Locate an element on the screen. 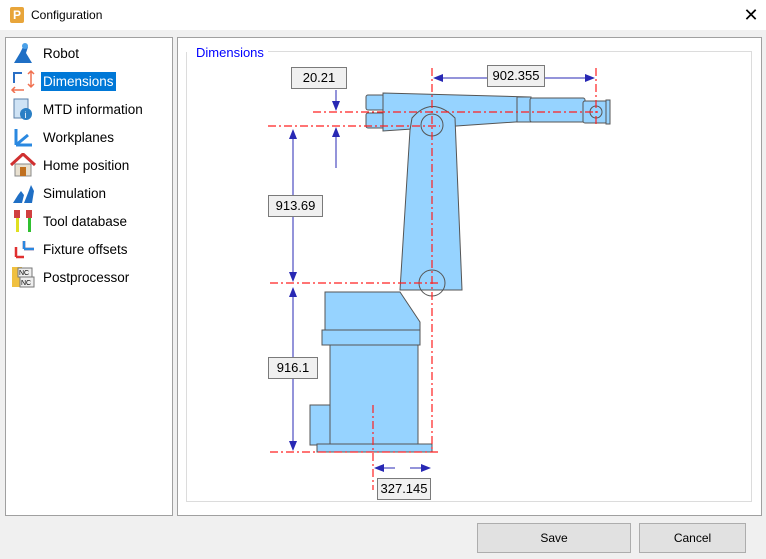 This screenshot has width=766, height=559. base-height-field: 916.1 is located at coordinates (293, 368).